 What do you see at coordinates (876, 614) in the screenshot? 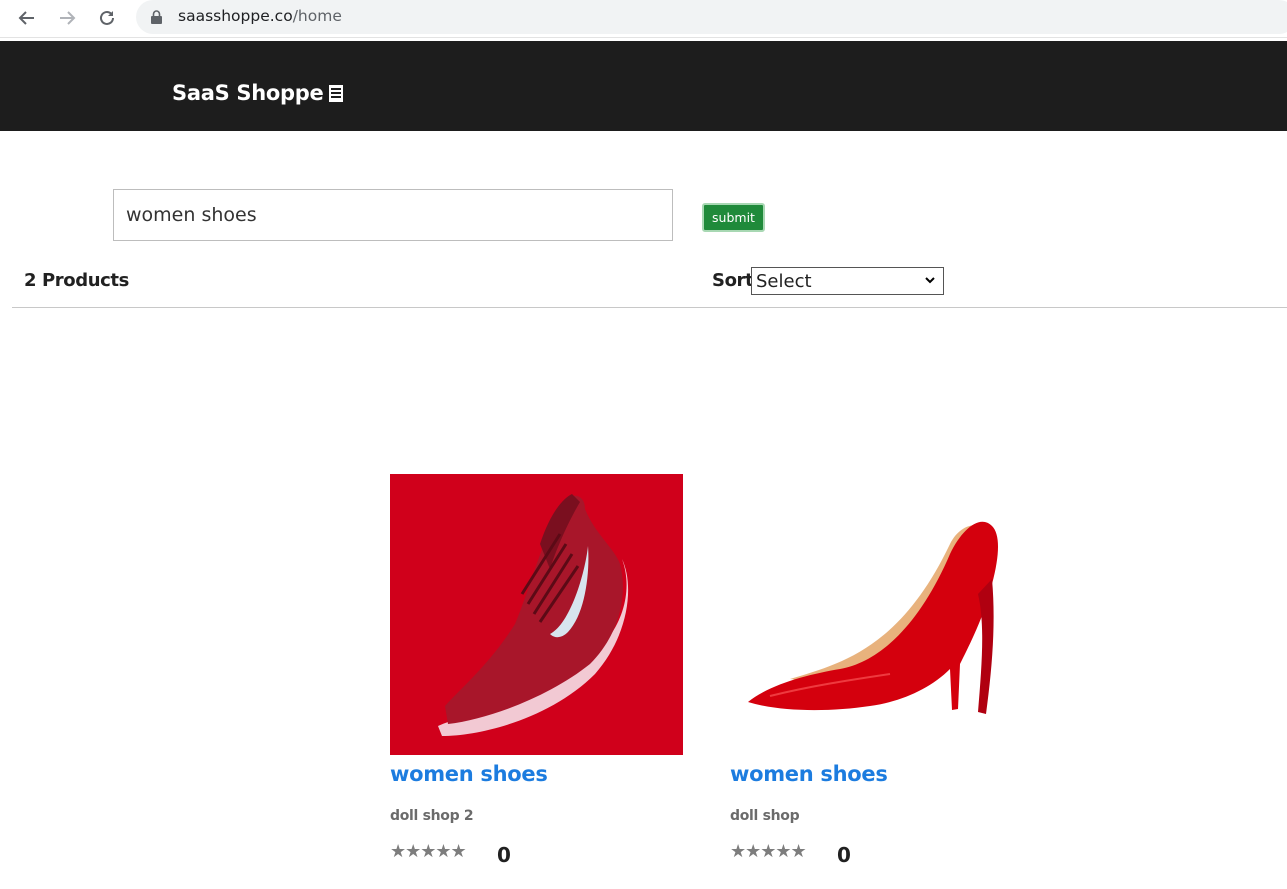
I see `red-high-heel-image` at bounding box center [876, 614].